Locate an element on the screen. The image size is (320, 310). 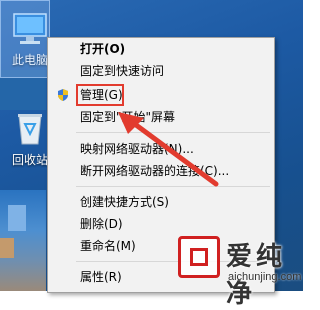
menu-item-label: 创建快捷方式(S) is located at coordinates (124, 202).